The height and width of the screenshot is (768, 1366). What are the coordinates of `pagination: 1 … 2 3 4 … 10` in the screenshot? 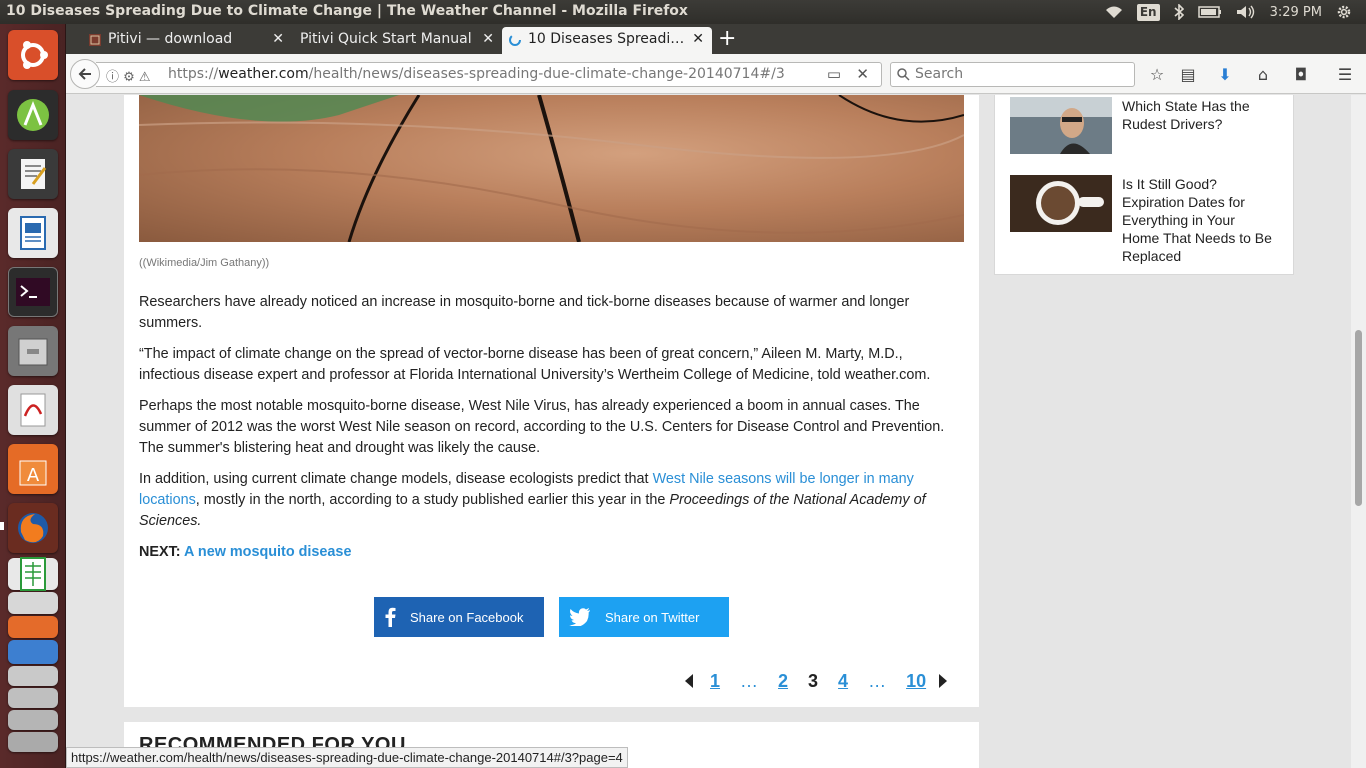 It's located at (816, 681).